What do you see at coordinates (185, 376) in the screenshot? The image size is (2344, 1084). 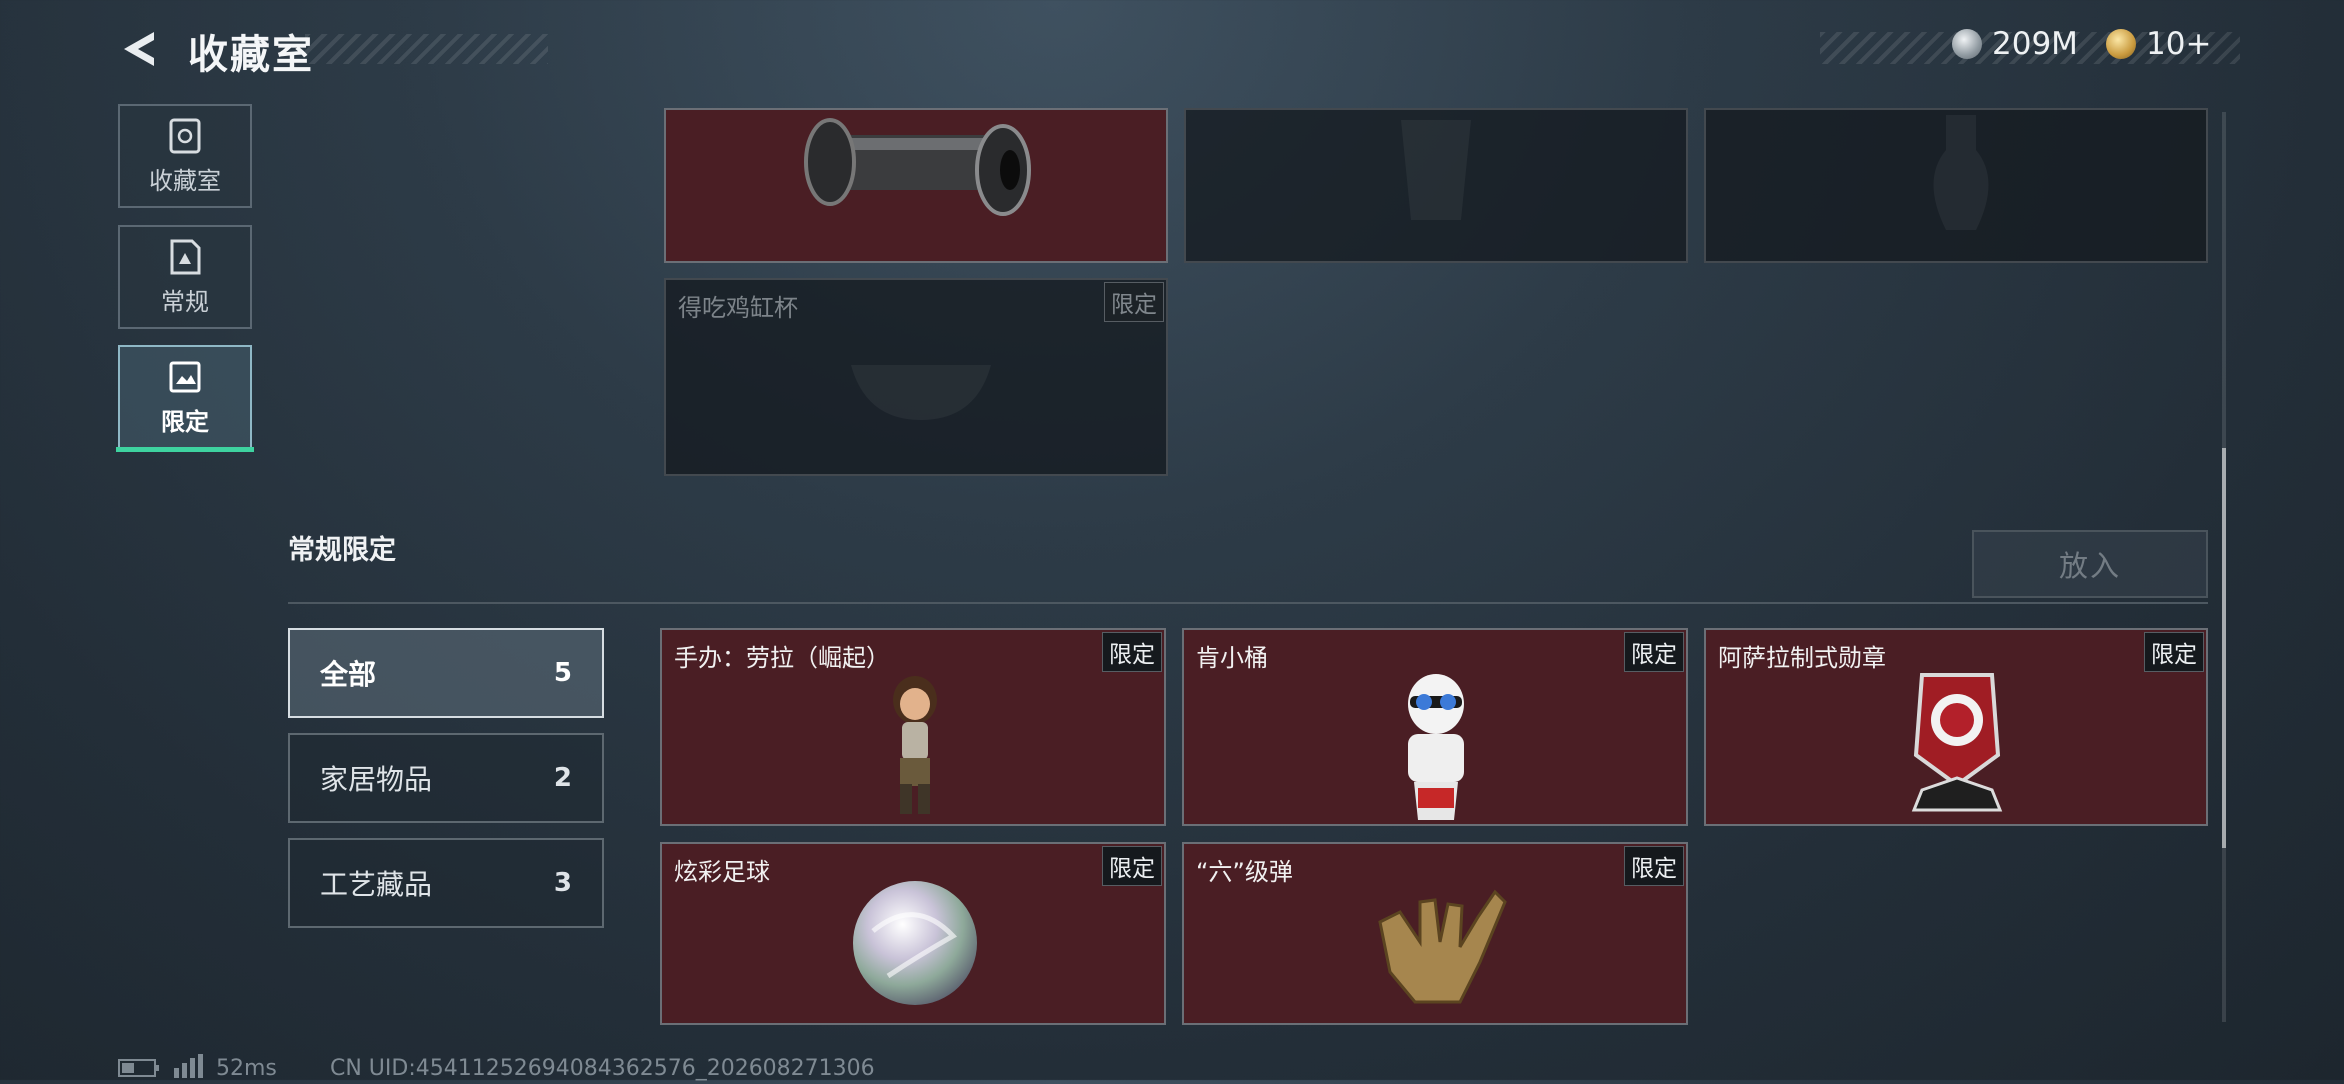 I see `limited-image-icon` at bounding box center [185, 376].